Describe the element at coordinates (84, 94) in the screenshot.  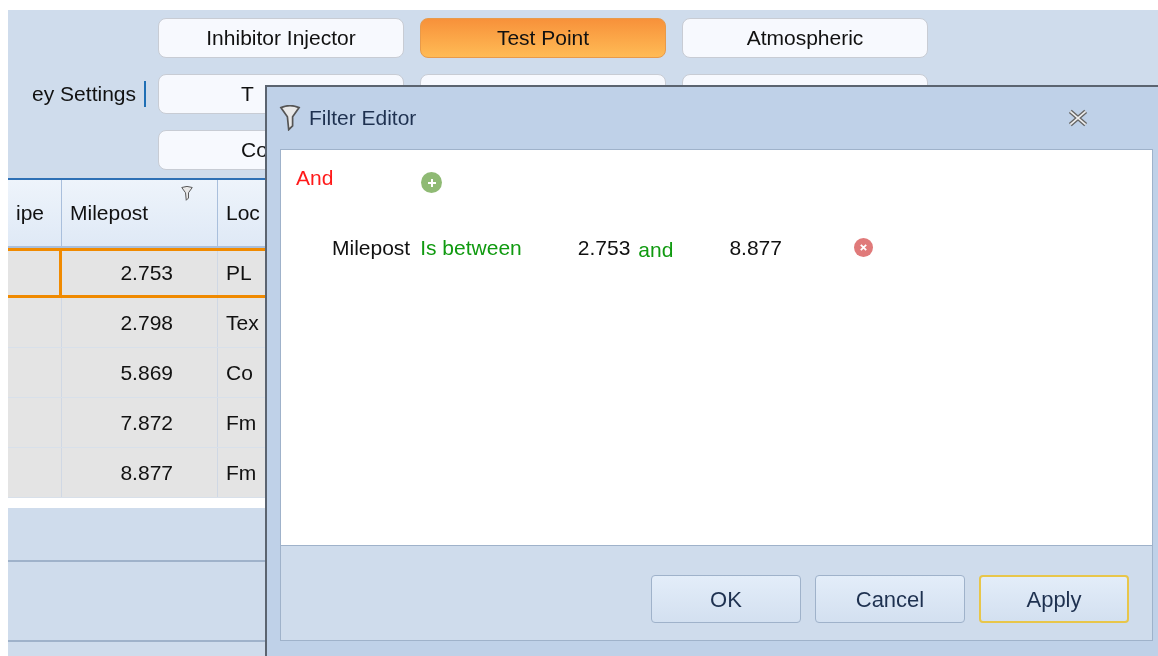
I see `section-label: ey Settings` at that location.